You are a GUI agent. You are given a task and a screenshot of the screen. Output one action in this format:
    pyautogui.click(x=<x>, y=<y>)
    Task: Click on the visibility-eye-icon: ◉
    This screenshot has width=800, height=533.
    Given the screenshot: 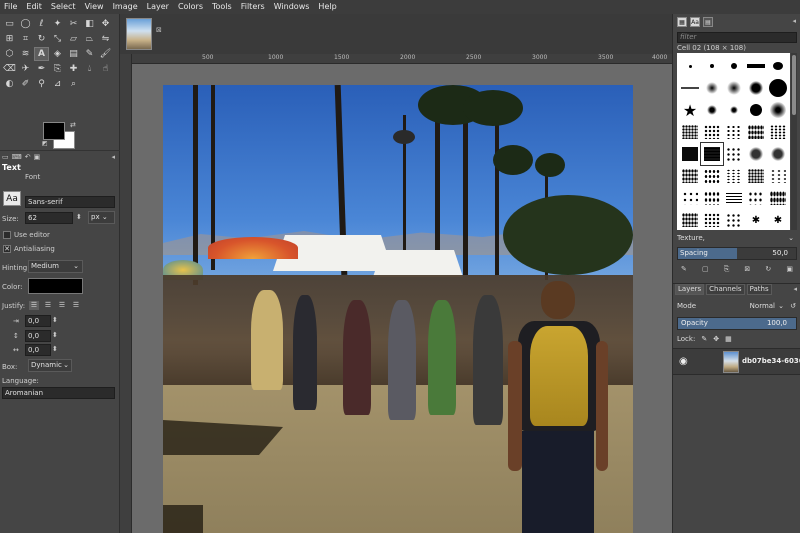 What is the action you would take?
    pyautogui.click(x=683, y=361)
    